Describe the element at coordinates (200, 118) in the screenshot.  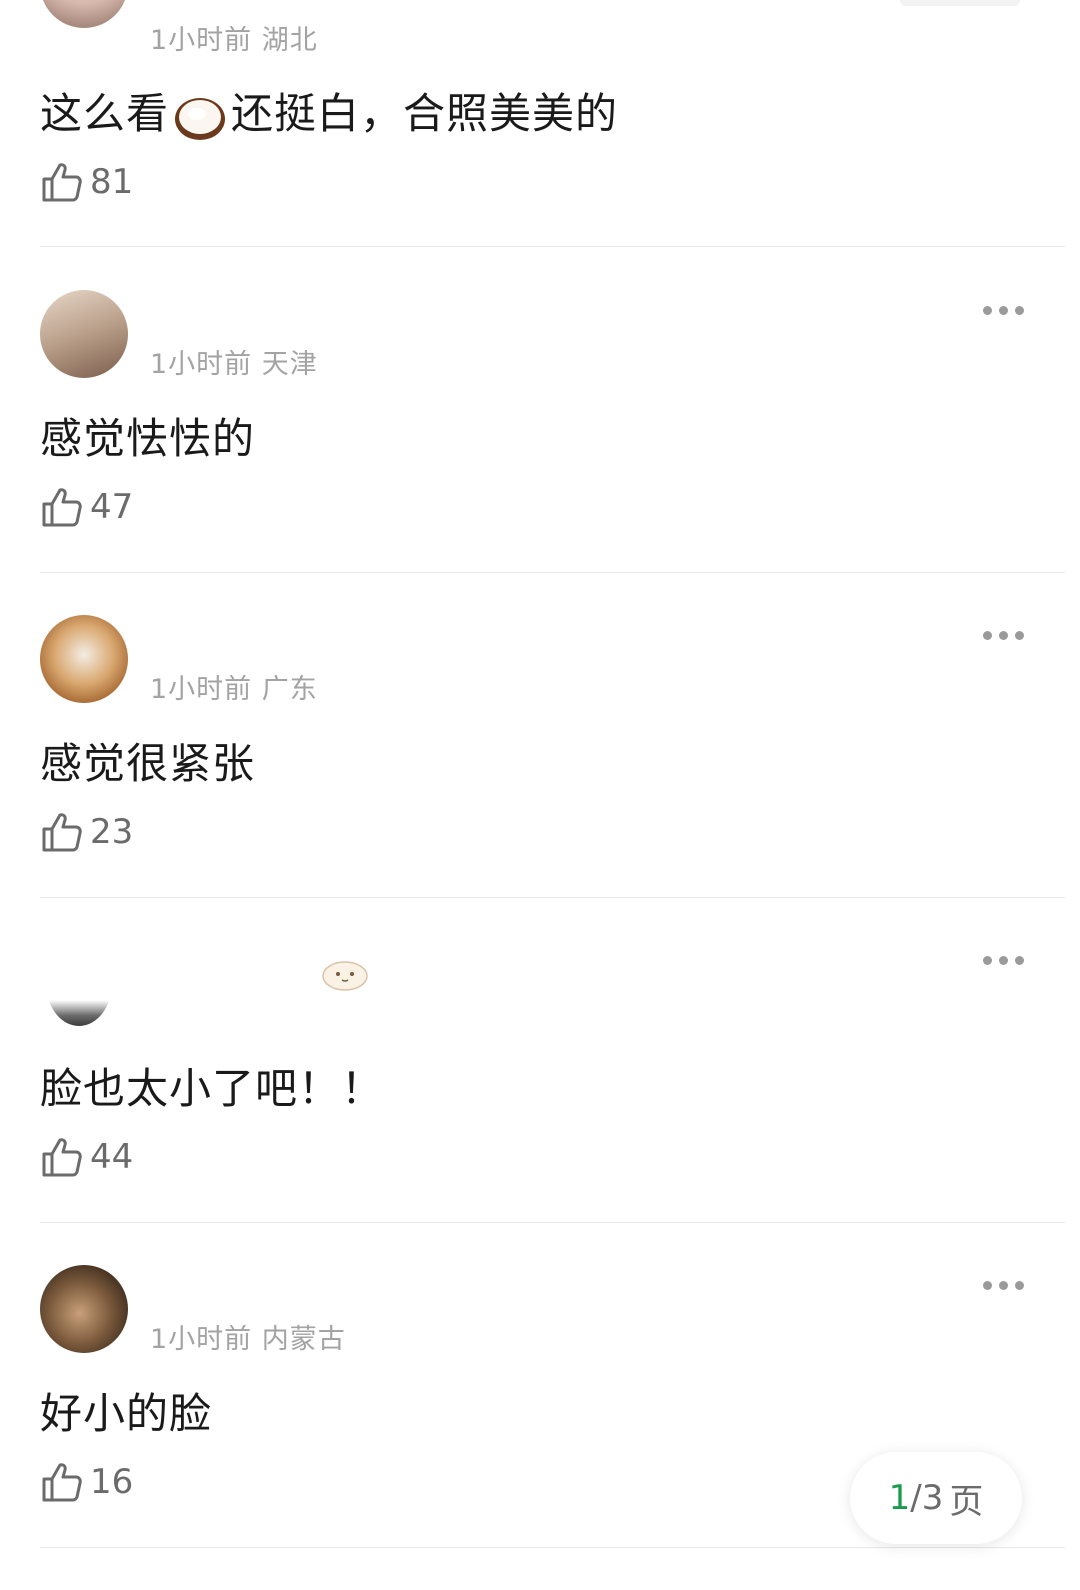
I see `coconut-emoji` at that location.